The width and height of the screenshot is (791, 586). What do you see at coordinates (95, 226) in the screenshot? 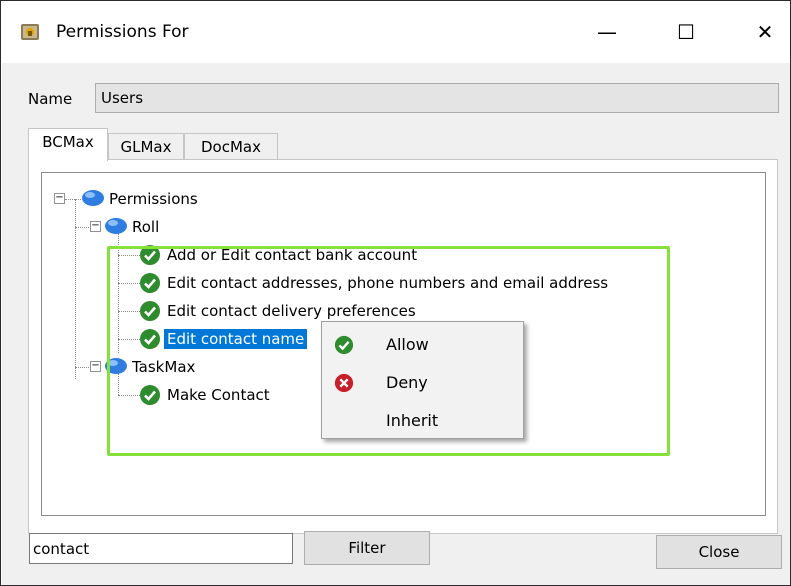
I see `collapse-toggle-roll: −` at bounding box center [95, 226].